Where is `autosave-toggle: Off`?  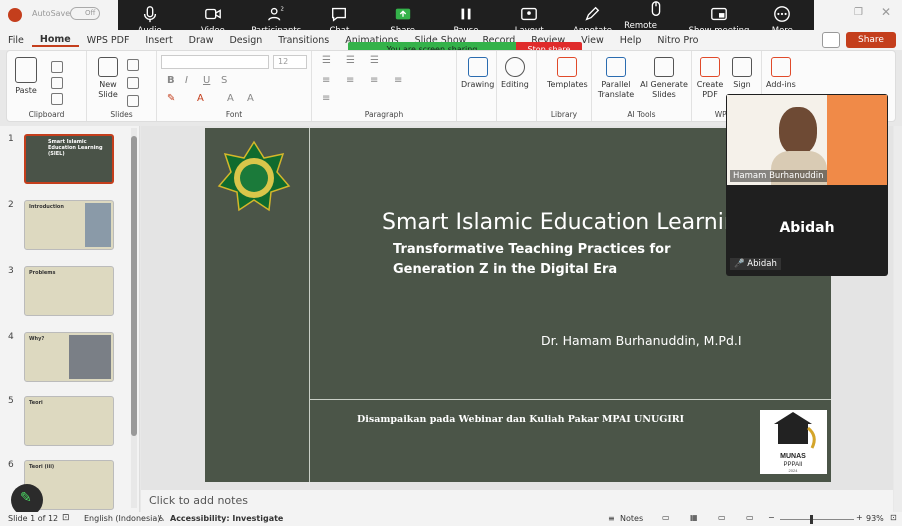
autosave-toggle: Off is located at coordinates (85, 13).